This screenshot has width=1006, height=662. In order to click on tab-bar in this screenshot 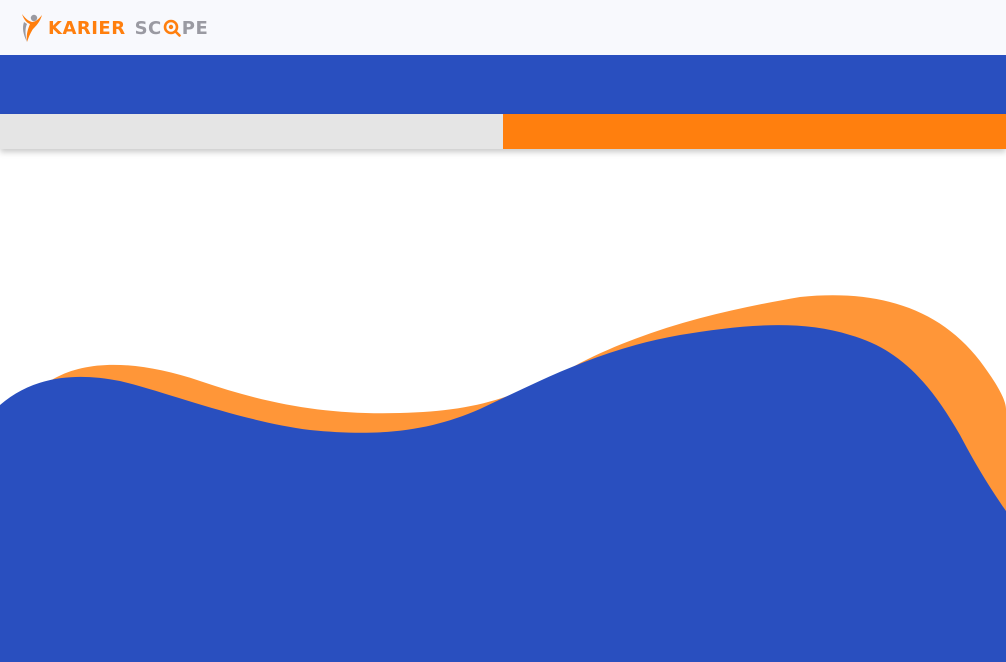, I will do `click(503, 131)`.